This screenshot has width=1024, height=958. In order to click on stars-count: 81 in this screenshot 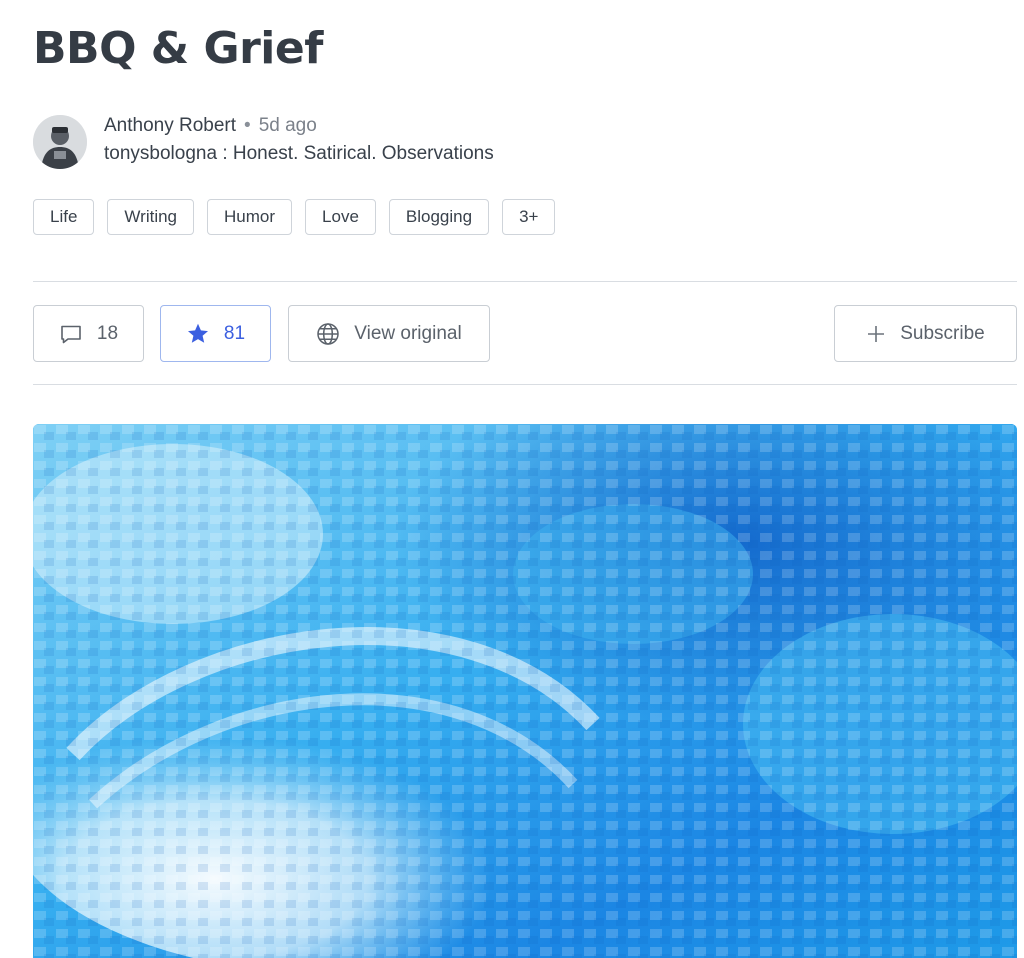, I will do `click(234, 333)`.